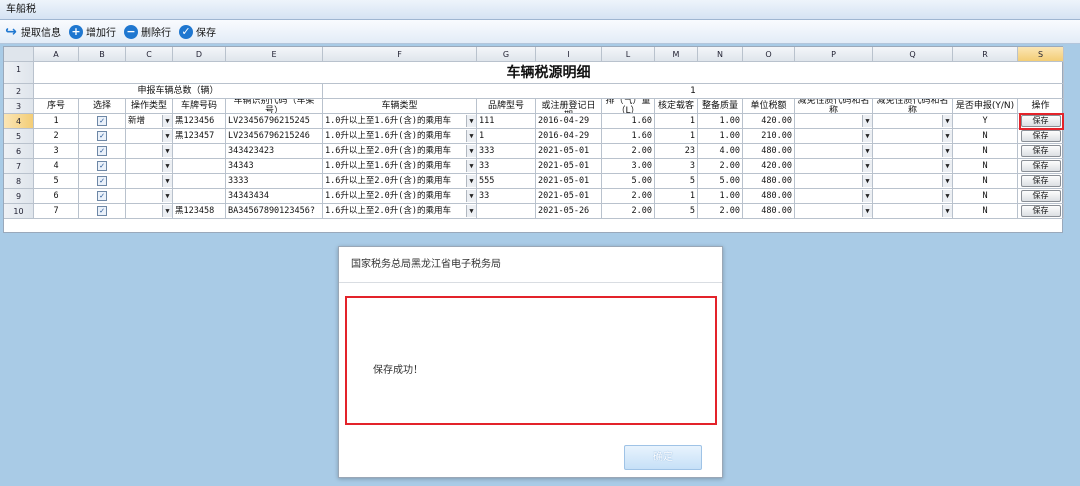 This screenshot has width=1080, height=486. I want to click on plate-cell: 黑123458, so click(199, 211).